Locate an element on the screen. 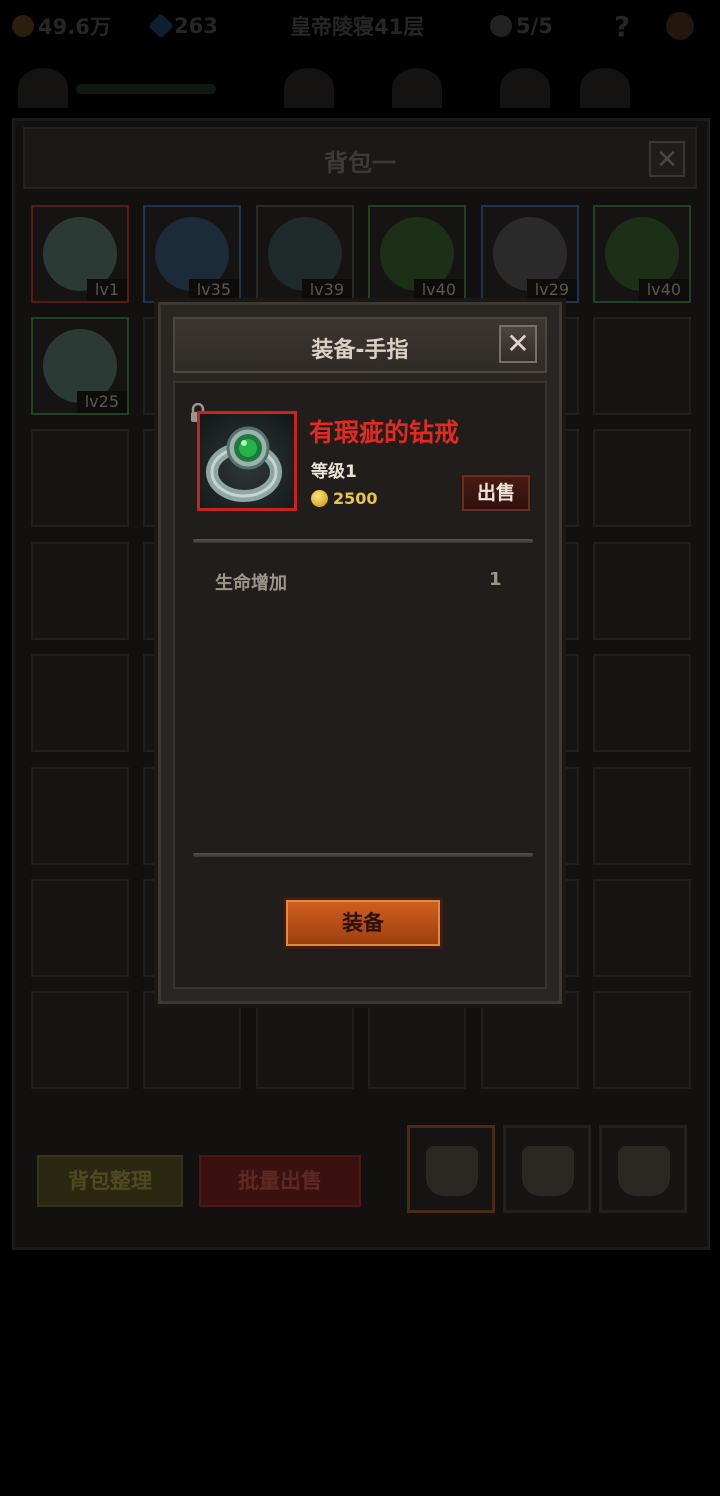 The image size is (720, 1496). gem-counter: 263 is located at coordinates (183, 26).